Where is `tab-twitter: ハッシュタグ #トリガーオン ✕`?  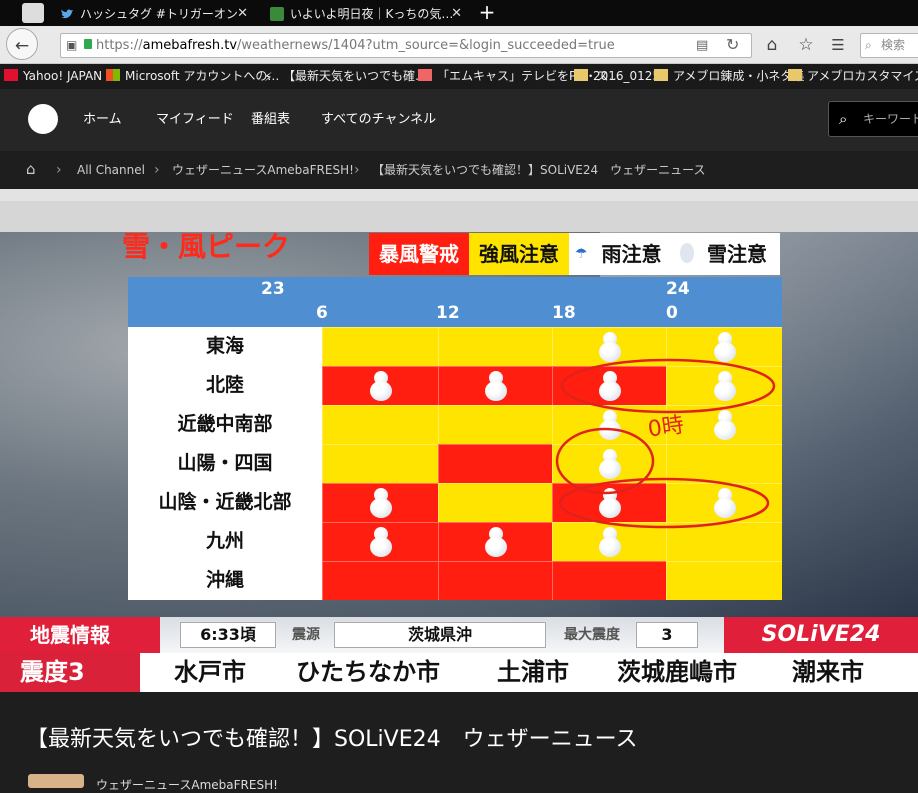
tab-twitter: ハッシュタグ #トリガーオン ✕ is located at coordinates (154, 14).